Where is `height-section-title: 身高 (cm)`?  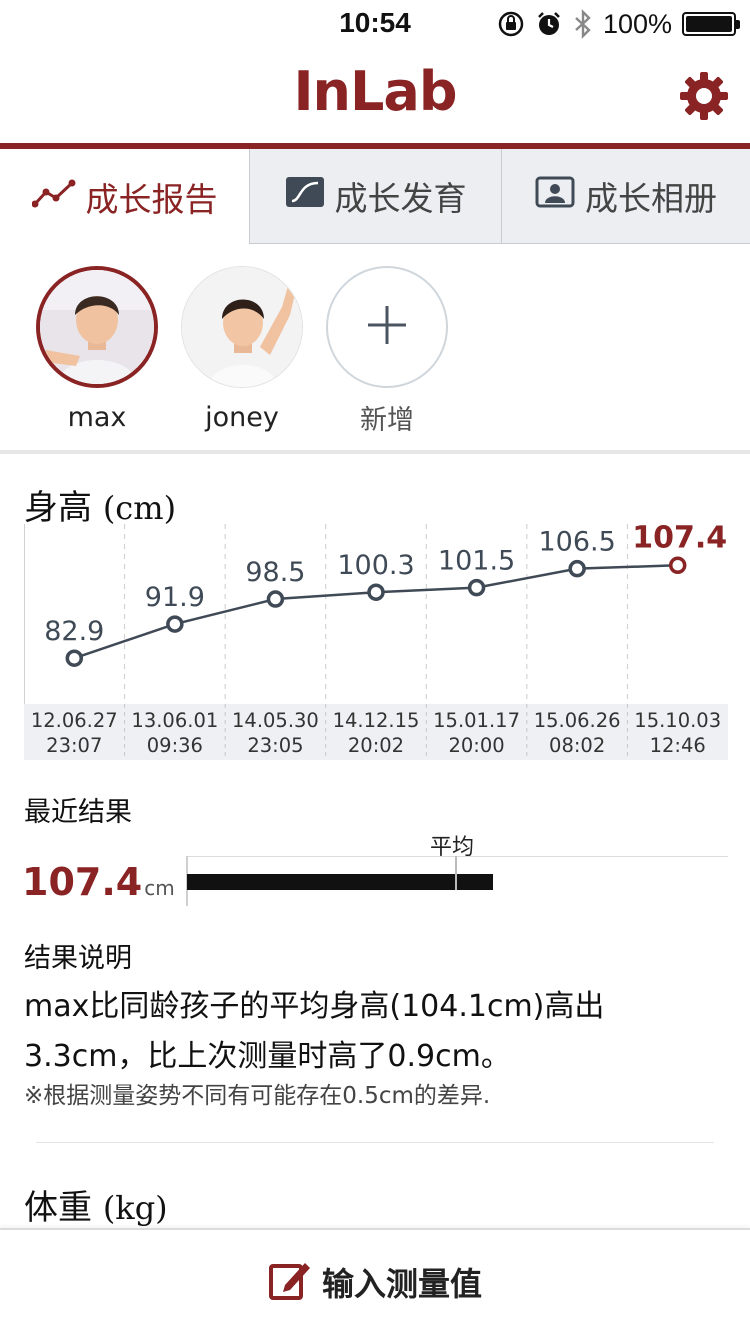
height-section-title: 身高 (cm) is located at coordinates (100, 504).